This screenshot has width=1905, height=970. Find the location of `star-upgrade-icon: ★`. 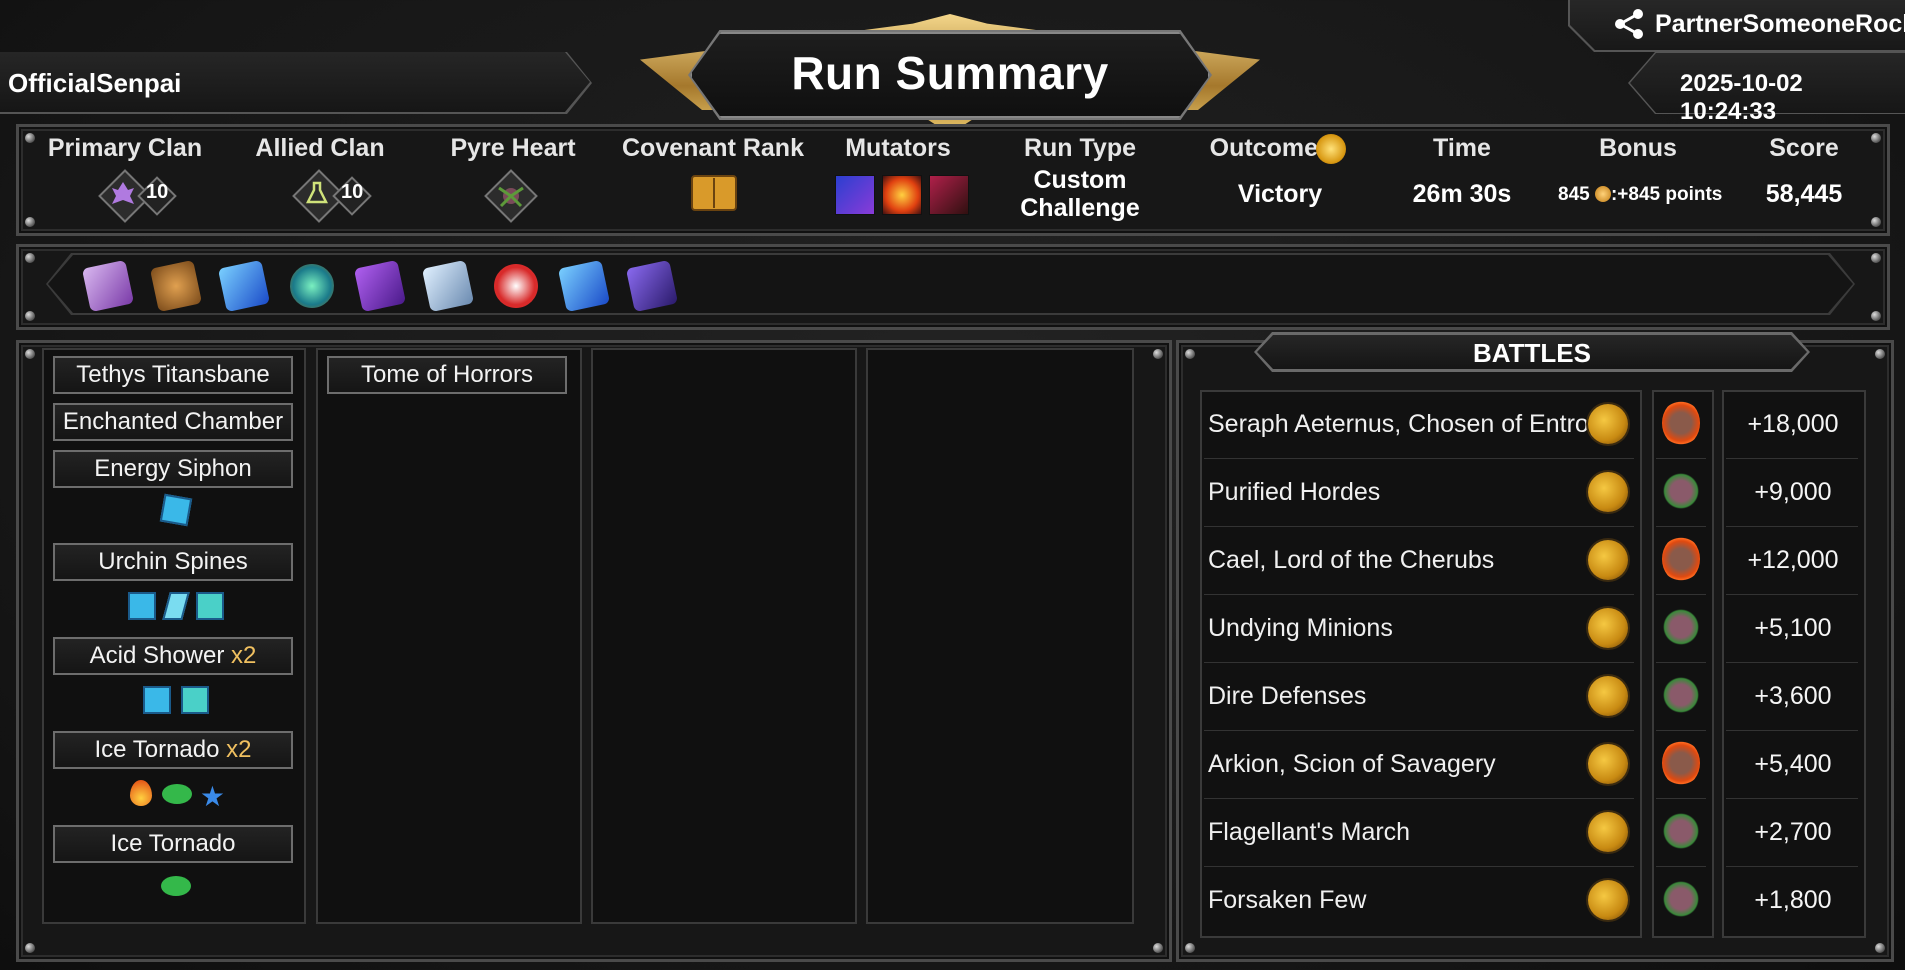

star-upgrade-icon: ★ is located at coordinates (212, 797).